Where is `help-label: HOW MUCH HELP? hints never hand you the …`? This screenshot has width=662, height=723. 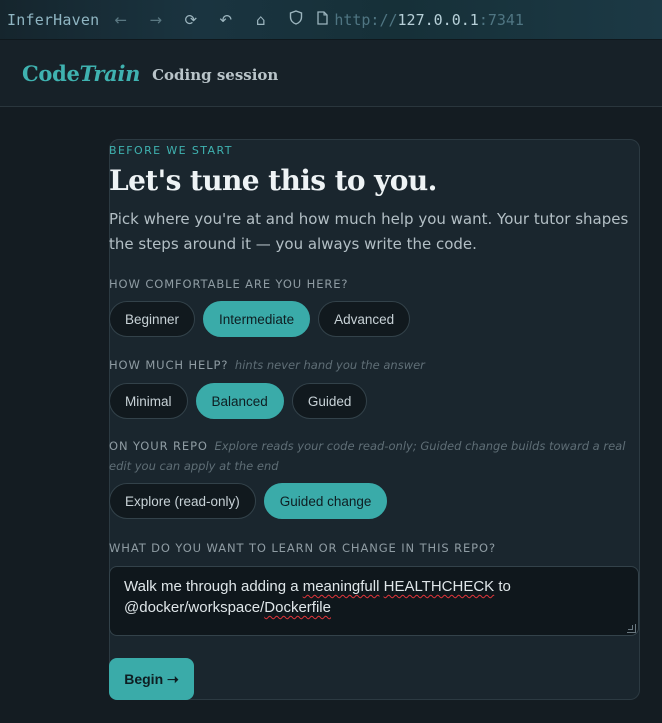 help-label: HOW MUCH HELP? hints never hand you the … is located at coordinates (267, 365).